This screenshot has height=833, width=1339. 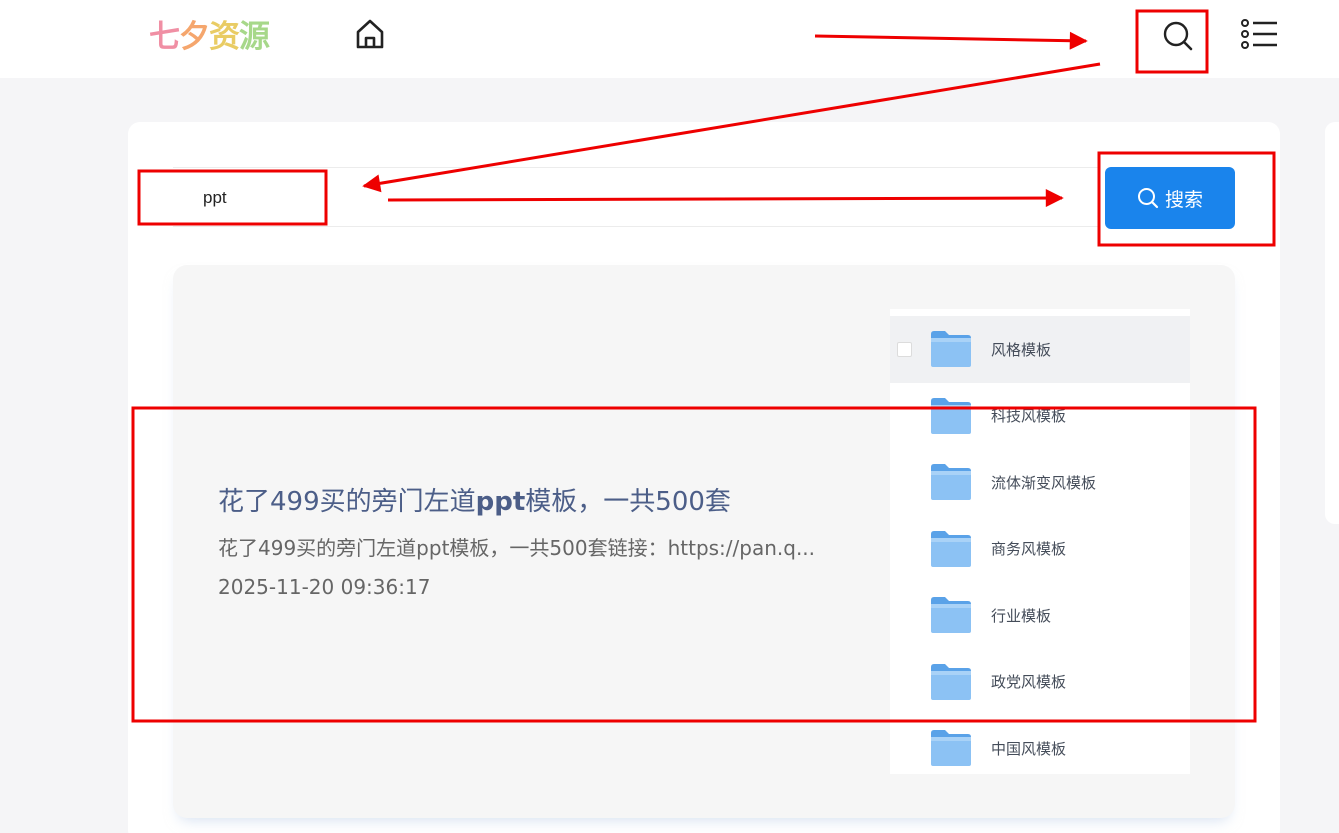 What do you see at coordinates (1029, 682) in the screenshot?
I see `thumbnail-folder-label: 政党风模板` at bounding box center [1029, 682].